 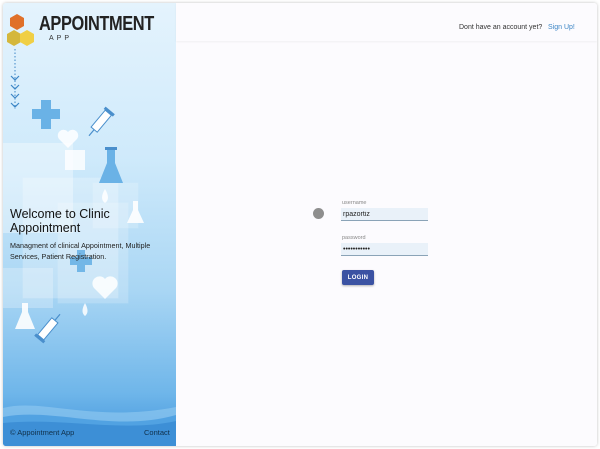 I want to click on welcome-heading: Welcome to Clinic Appointment, so click(x=60, y=221).